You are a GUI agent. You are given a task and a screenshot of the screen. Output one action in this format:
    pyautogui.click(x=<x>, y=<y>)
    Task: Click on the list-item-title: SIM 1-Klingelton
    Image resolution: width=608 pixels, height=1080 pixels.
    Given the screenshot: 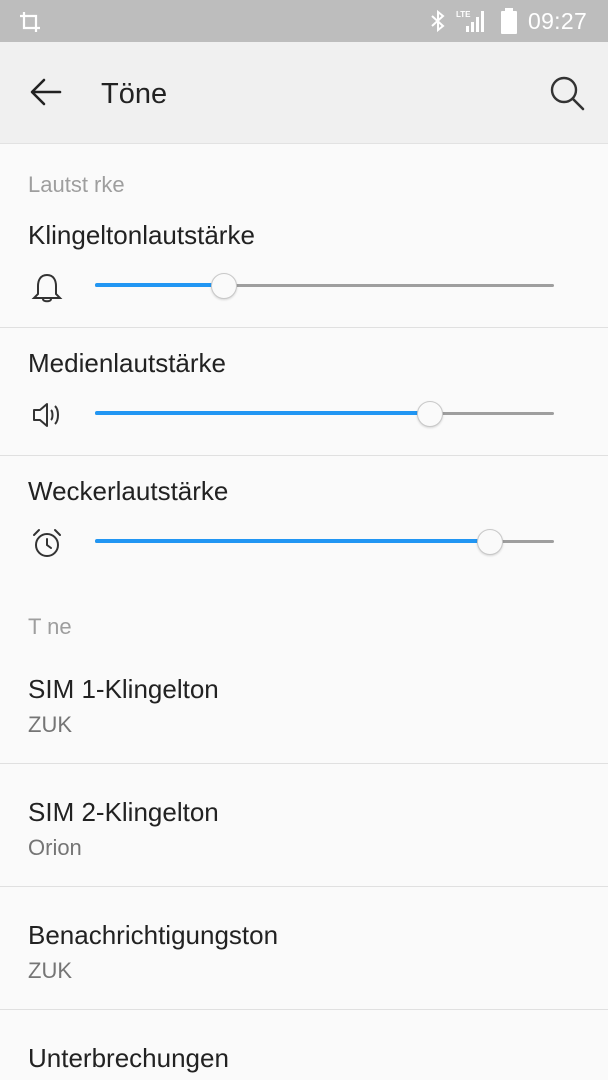 What is the action you would take?
    pyautogui.click(x=123, y=689)
    